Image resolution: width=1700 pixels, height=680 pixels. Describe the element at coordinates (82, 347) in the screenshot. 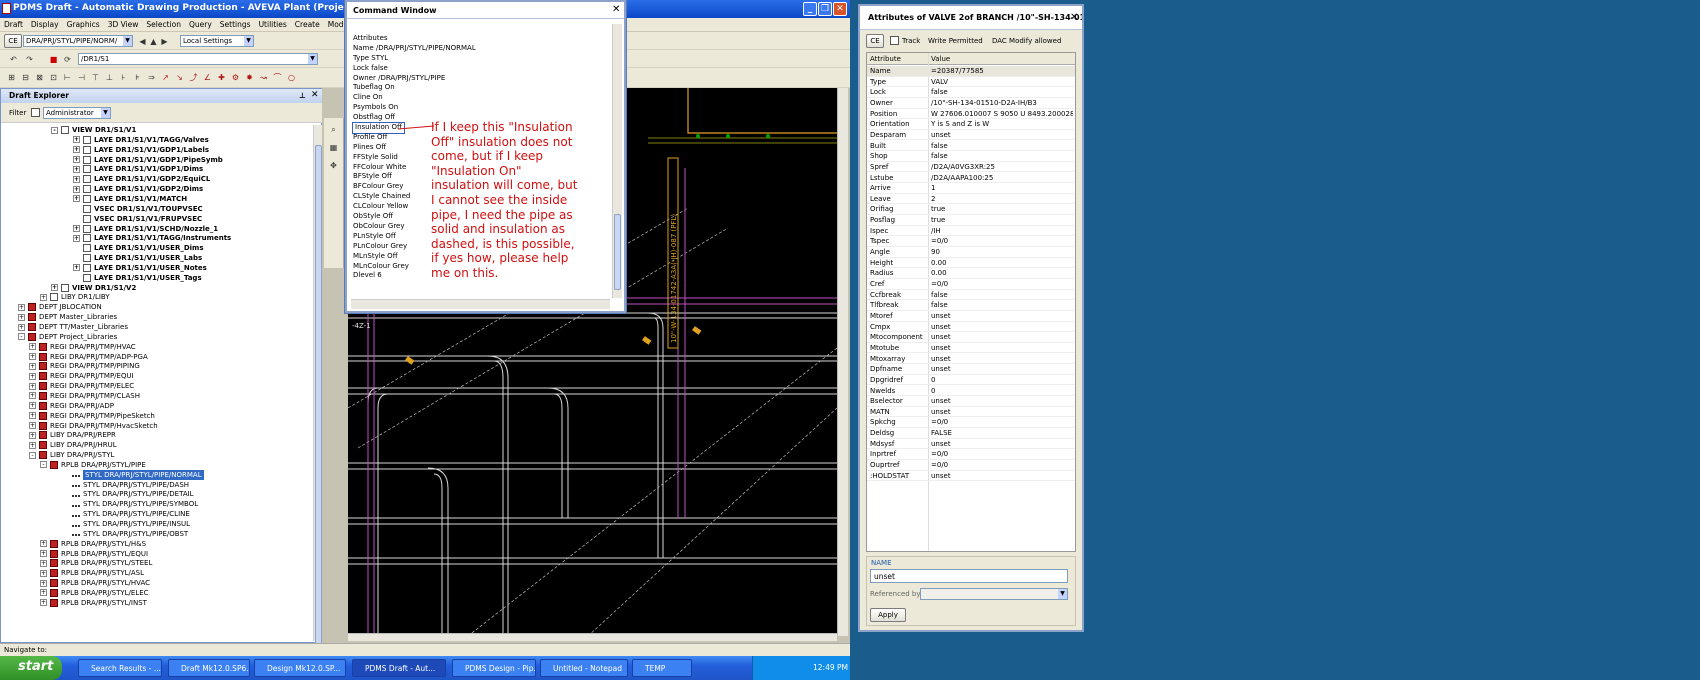

I see `tree-item: + REGI DRA/PRJ/TMP/HVAC` at that location.